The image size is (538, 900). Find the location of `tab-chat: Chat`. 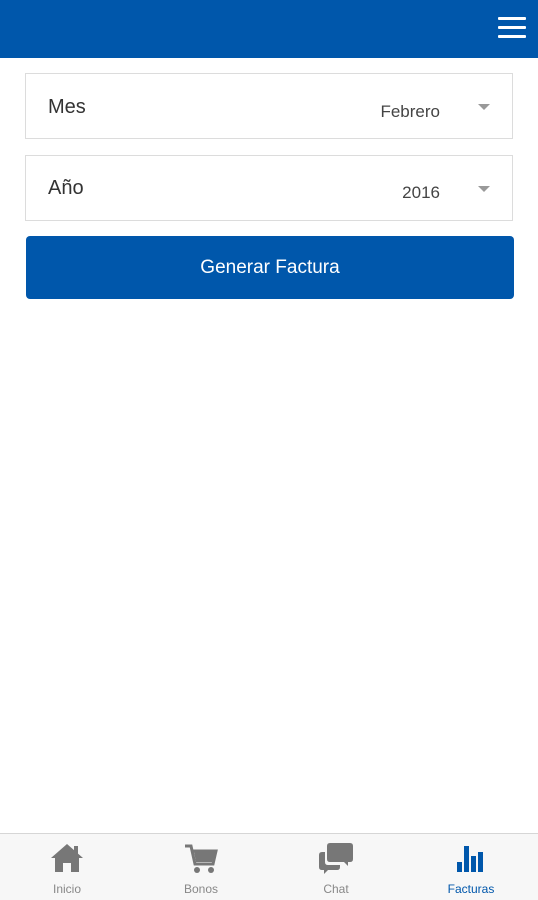

tab-chat: Chat is located at coordinates (336, 867).